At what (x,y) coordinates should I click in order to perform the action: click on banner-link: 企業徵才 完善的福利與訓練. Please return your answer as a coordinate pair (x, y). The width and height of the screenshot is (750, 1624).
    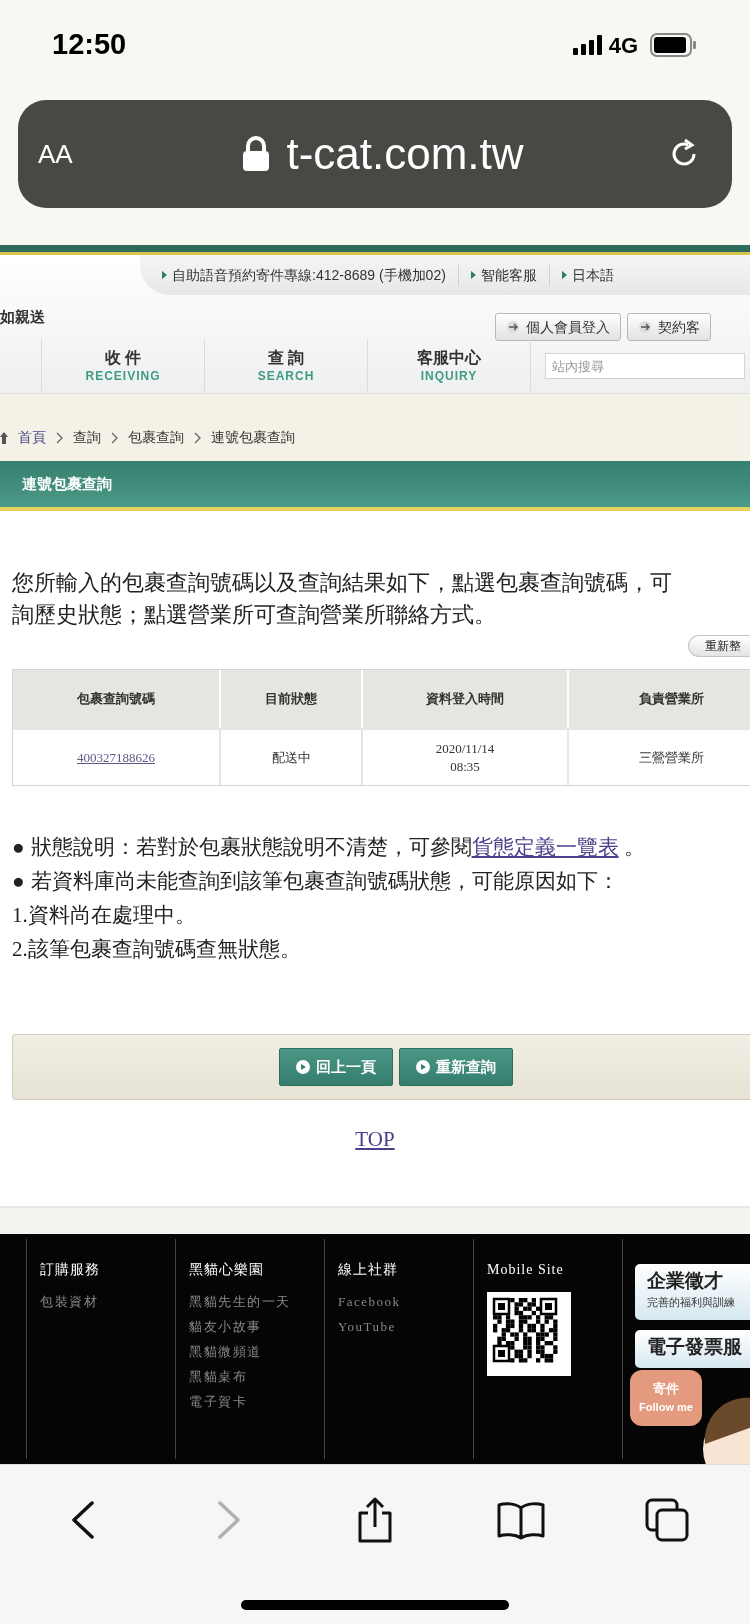
    Looking at the image, I should click on (692, 1292).